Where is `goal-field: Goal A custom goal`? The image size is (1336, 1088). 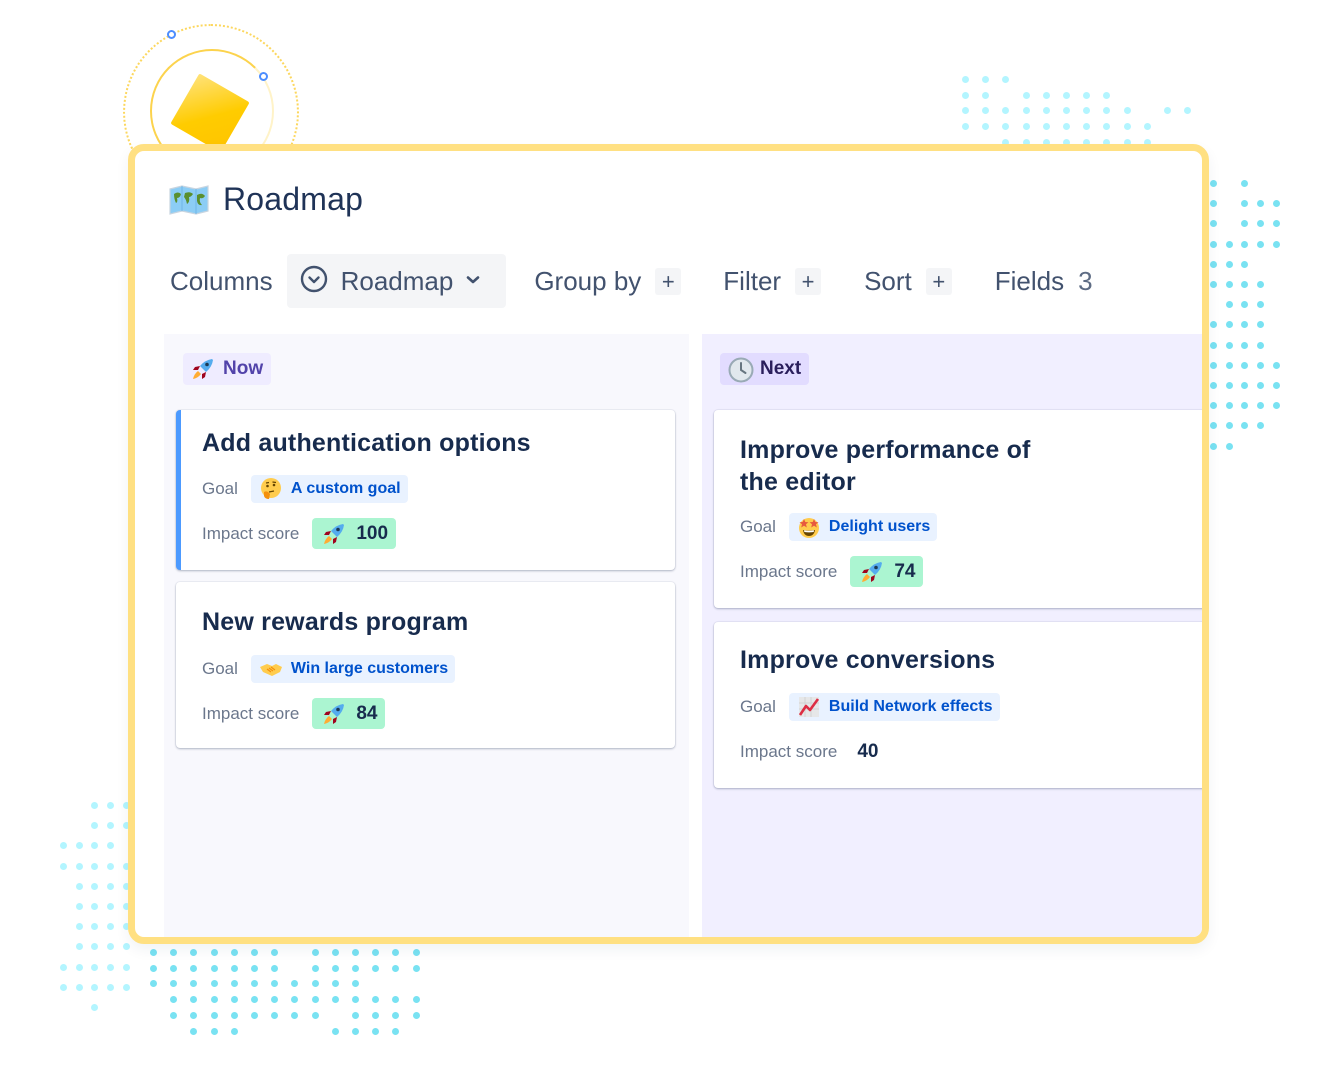 goal-field: Goal A custom goal is located at coordinates (425, 488).